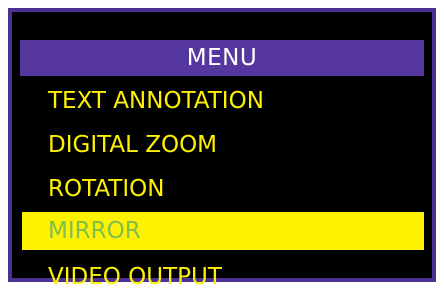  Describe the element at coordinates (223, 145) in the screenshot. I see `menu-item-digital-zoom: DIGITAL ZOOM` at that location.